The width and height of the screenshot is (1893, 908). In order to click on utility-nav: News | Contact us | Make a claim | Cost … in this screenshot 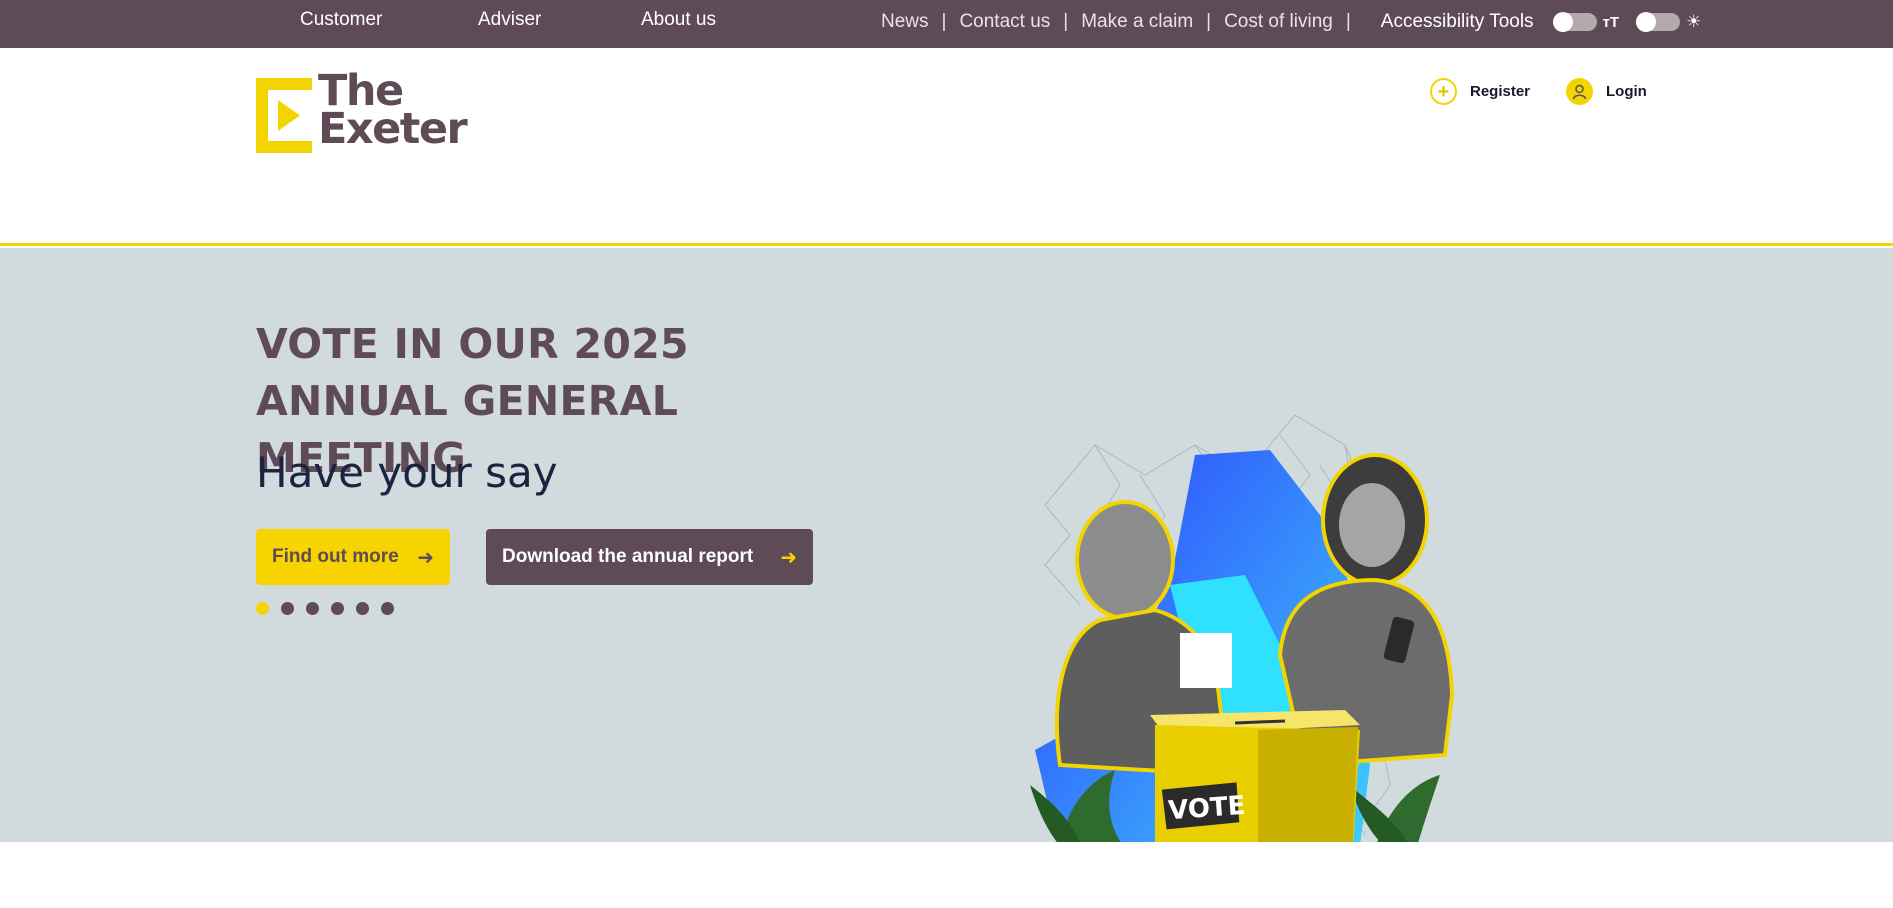, I will do `click(1291, 22)`.